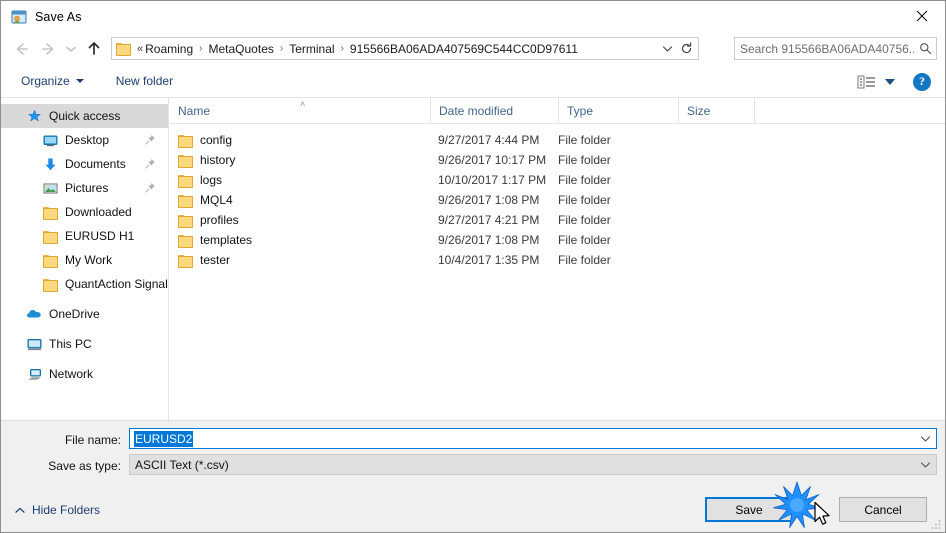  Describe the element at coordinates (84, 314) in the screenshot. I see `sidebar-item-onedrive: OneDrive` at that location.